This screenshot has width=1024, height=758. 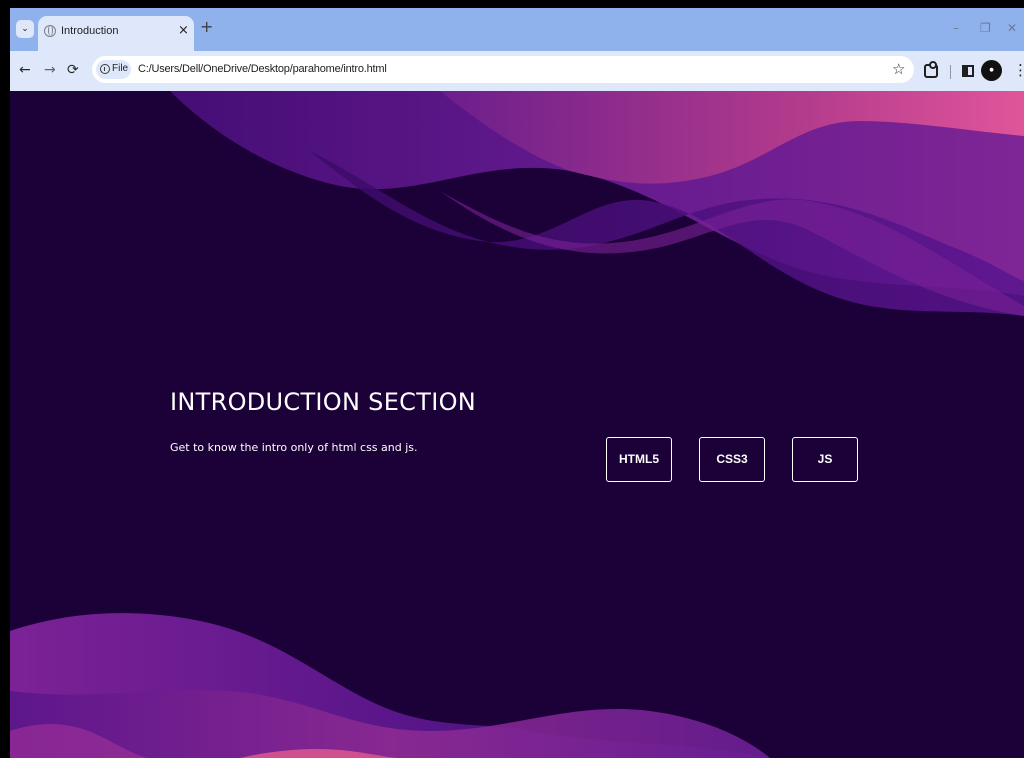 I want to click on globe-icon, so click(x=50, y=31).